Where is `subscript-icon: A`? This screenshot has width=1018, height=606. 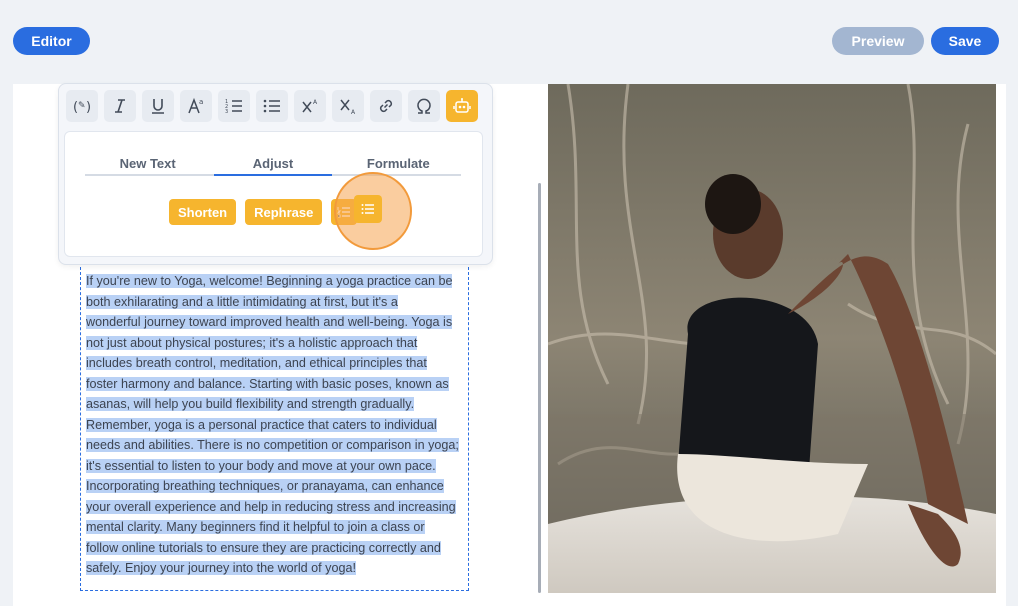
subscript-icon: A is located at coordinates (348, 106).